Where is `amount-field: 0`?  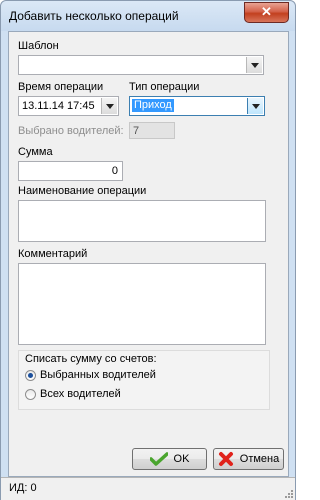
amount-field: 0 is located at coordinates (70, 171).